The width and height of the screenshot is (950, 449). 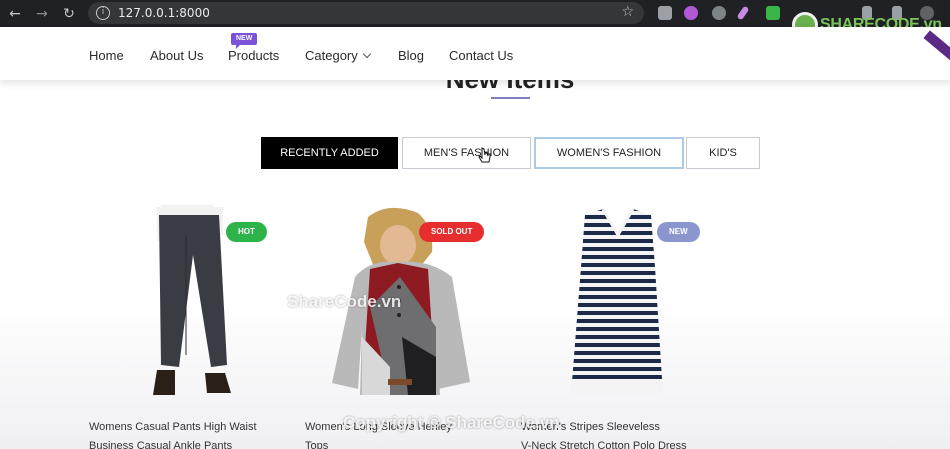 I want to click on nav-home: Home, so click(x=106, y=56).